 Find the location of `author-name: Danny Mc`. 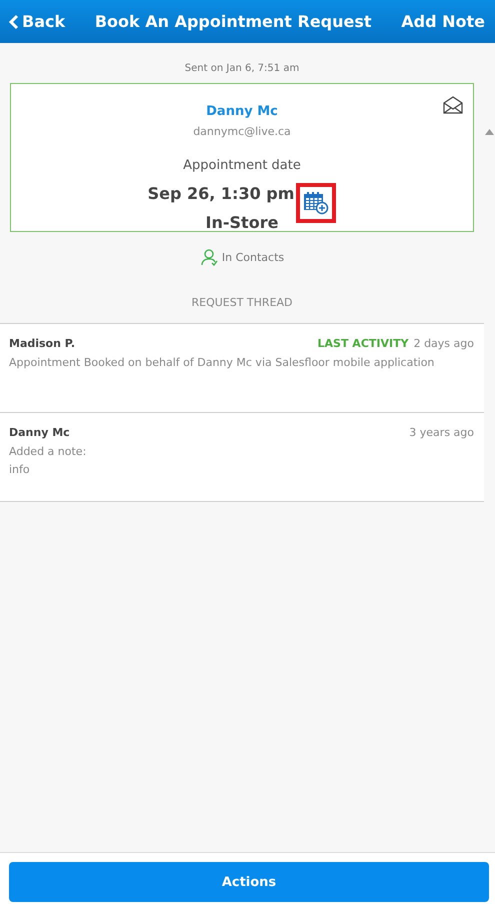

author-name: Danny Mc is located at coordinates (39, 432).